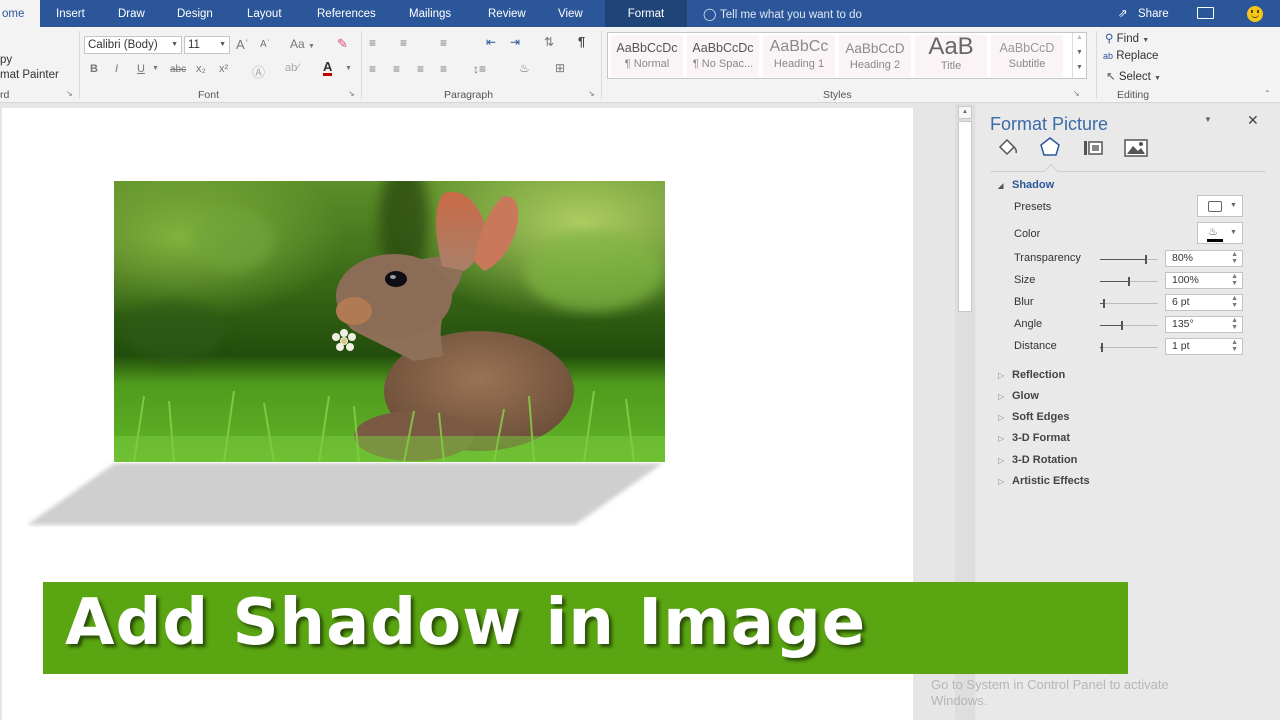 Image resolution: width=1280 pixels, height=720 pixels. Describe the element at coordinates (292, 68) in the screenshot. I see `highlight-color-icon: ab⁄` at that location.